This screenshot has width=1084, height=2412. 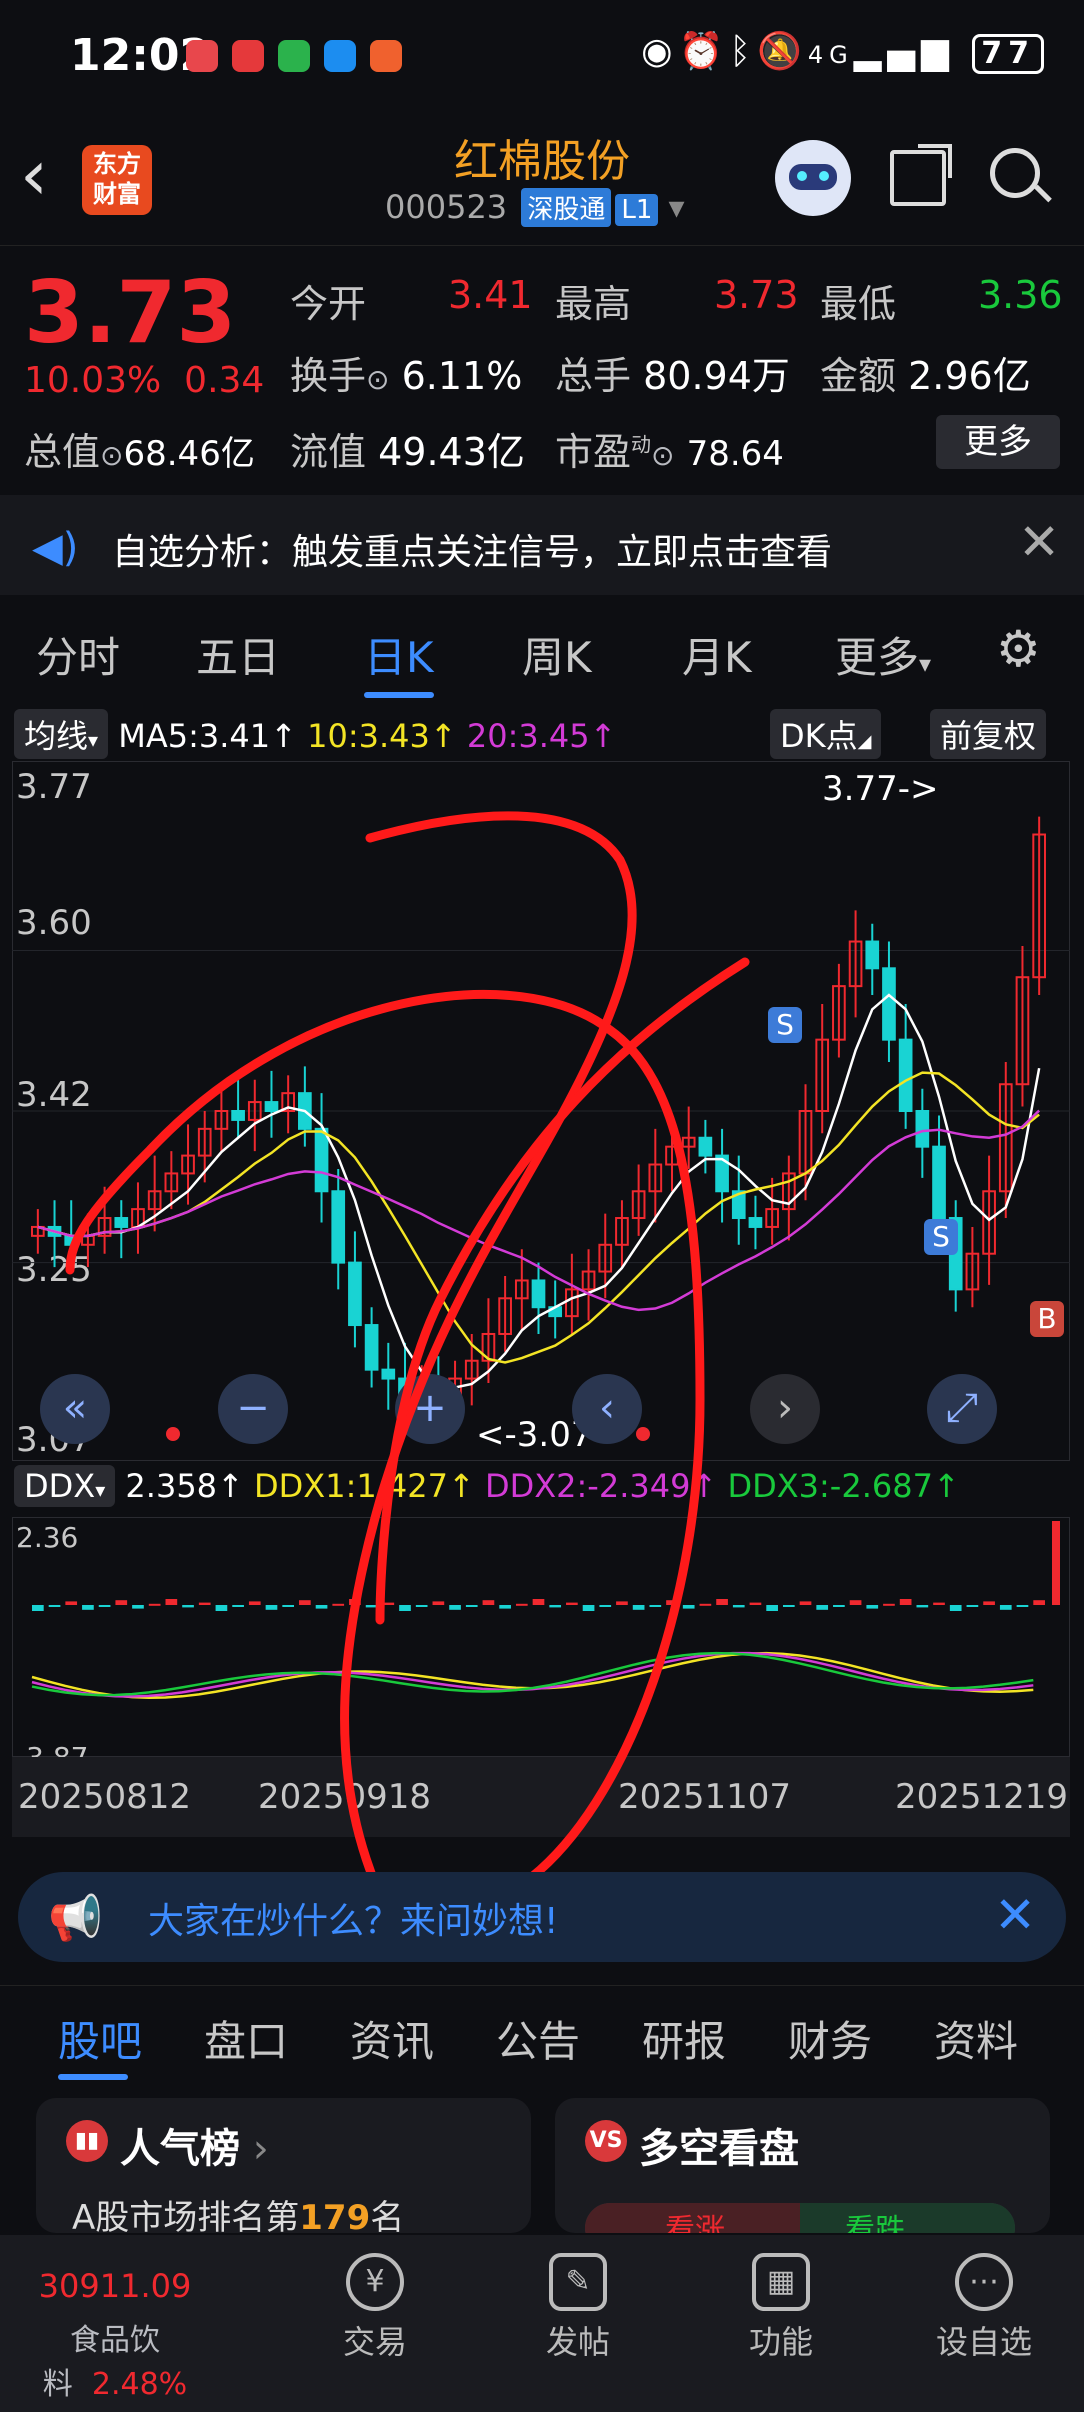 I want to click on tab-pankou: 盘口, so click(x=246, y=2038).